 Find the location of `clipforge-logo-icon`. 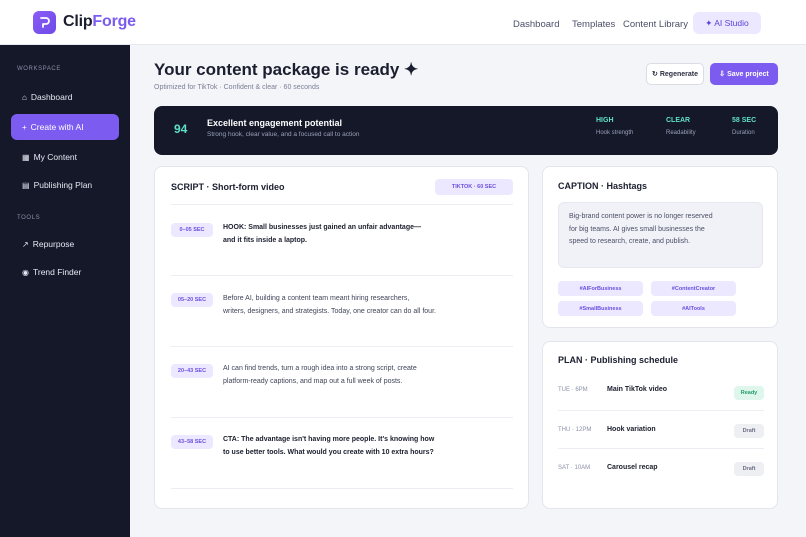

clipforge-logo-icon is located at coordinates (44, 22).